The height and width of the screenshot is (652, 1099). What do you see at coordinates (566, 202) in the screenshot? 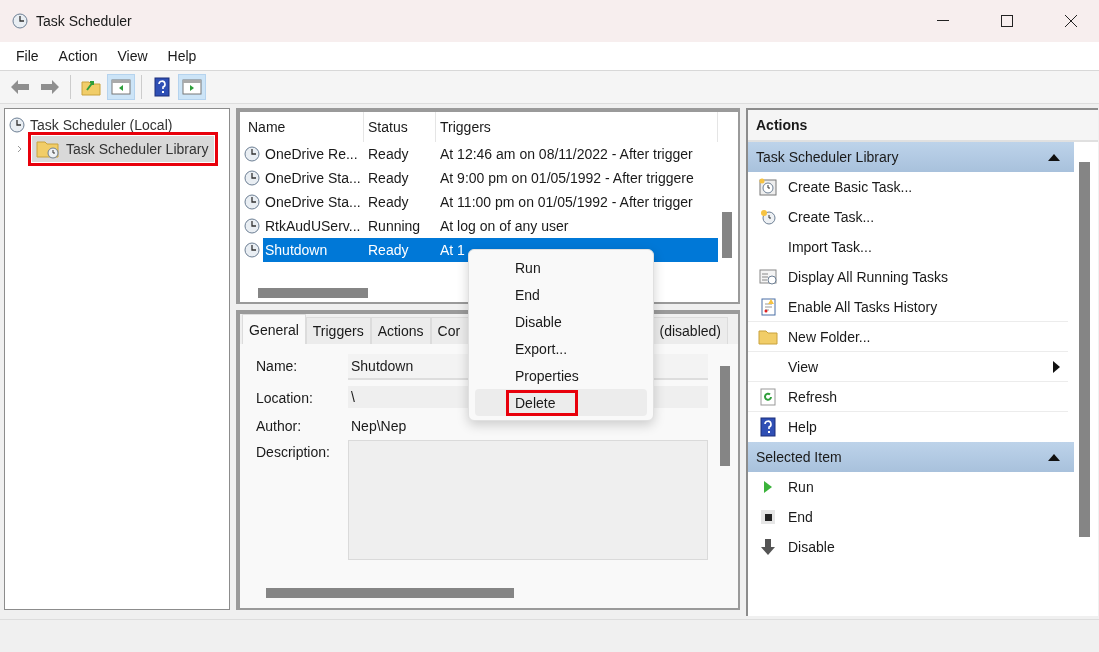
I see `task-trigger: At 11:00 pm on 01/05/1992 - After trigger` at bounding box center [566, 202].